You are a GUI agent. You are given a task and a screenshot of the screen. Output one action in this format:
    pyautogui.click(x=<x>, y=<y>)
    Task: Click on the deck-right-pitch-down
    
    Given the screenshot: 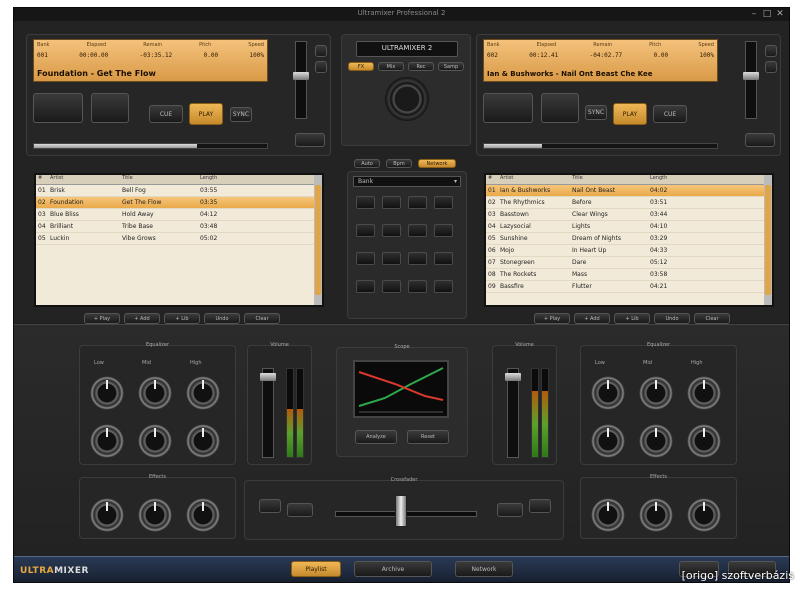 What is the action you would take?
    pyautogui.click(x=771, y=67)
    